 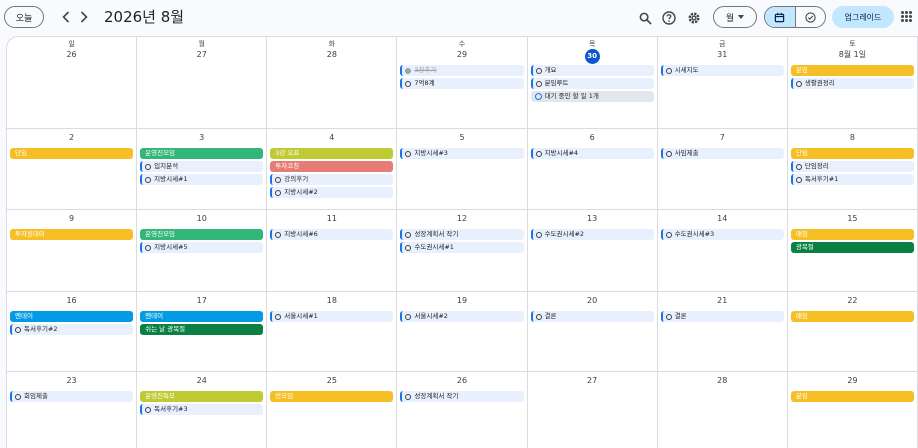 What do you see at coordinates (461, 139) in the screenshot?
I see `date-number: 5` at bounding box center [461, 139].